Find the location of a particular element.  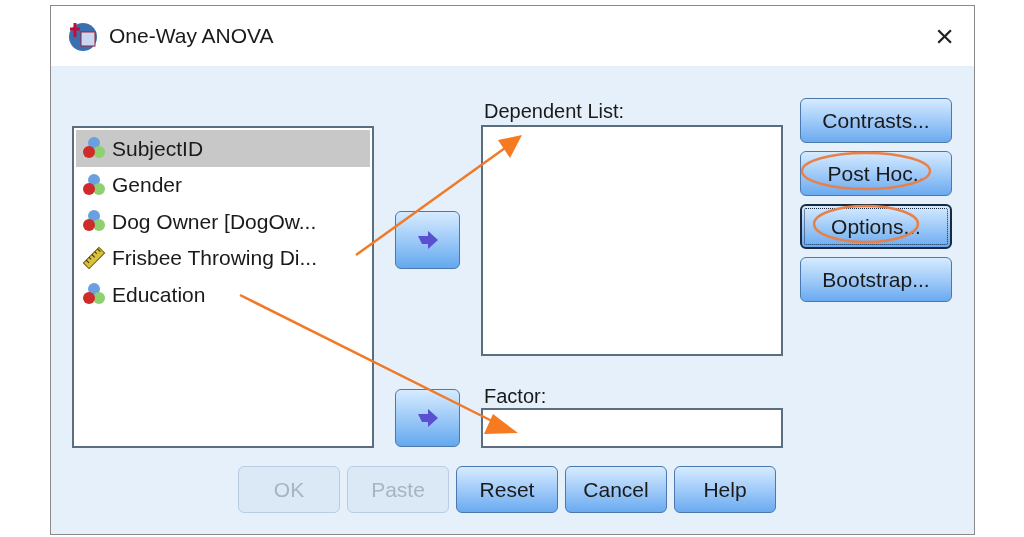

side-button: Post Hoc.. is located at coordinates (876, 173).